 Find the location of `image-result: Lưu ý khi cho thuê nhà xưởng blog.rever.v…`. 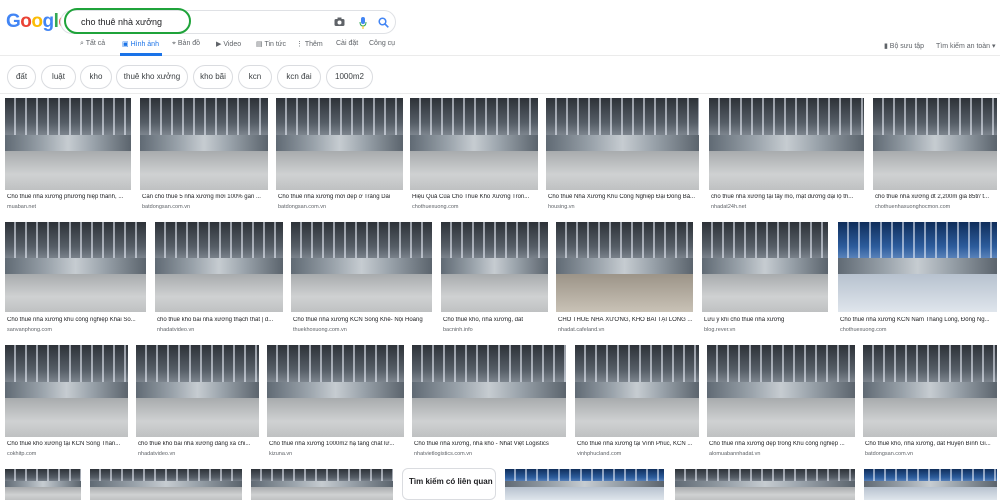

image-result: Lưu ý khi cho thuê nhà xưởng blog.rever.v… is located at coordinates (765, 279).